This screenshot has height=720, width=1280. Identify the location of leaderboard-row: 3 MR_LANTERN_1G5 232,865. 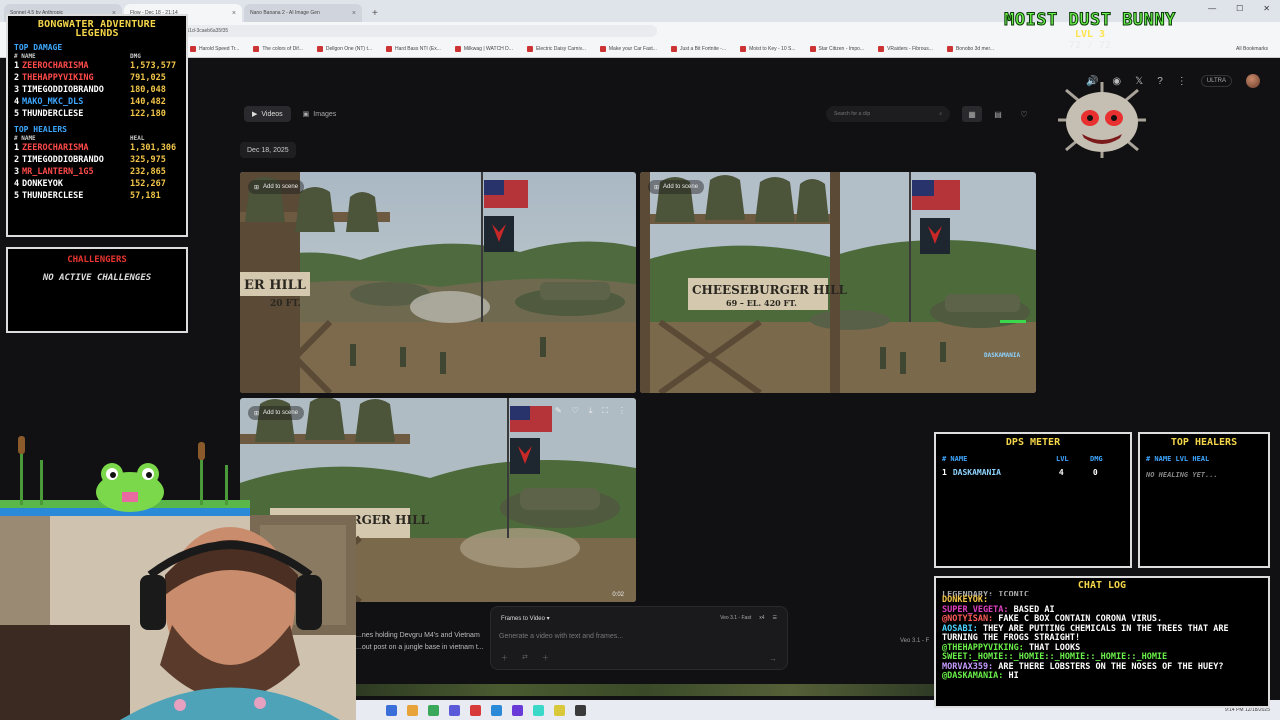
(97, 172).